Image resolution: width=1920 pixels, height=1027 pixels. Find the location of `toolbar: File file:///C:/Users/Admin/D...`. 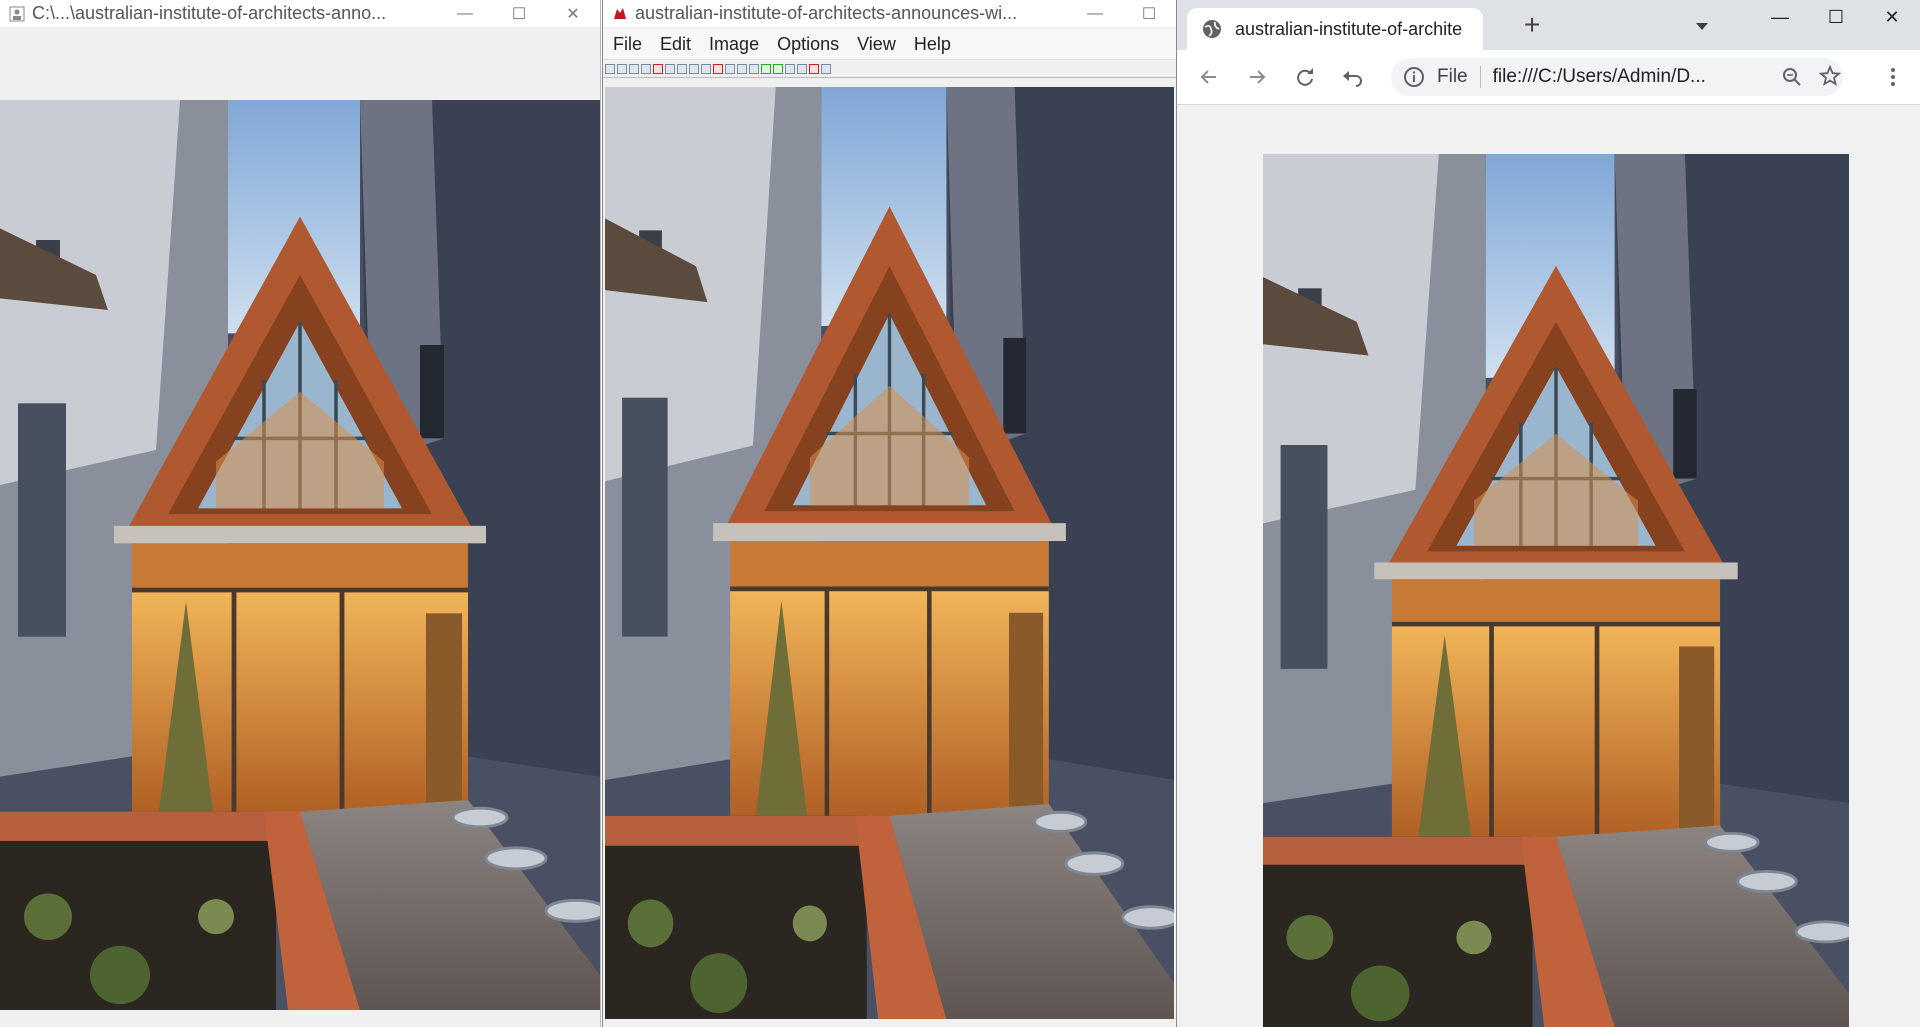

toolbar: File file:///C:/Users/Admin/D... is located at coordinates (1548, 77).